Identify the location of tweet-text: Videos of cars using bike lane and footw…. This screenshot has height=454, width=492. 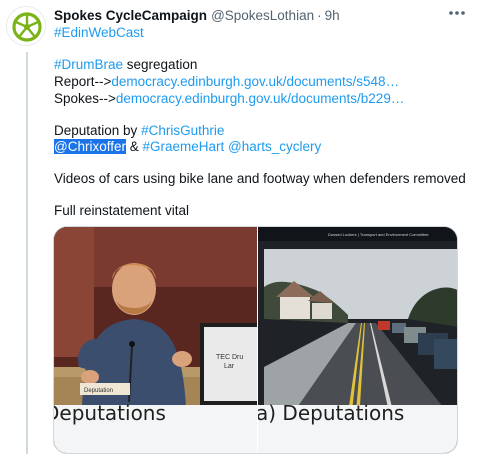
(260, 178).